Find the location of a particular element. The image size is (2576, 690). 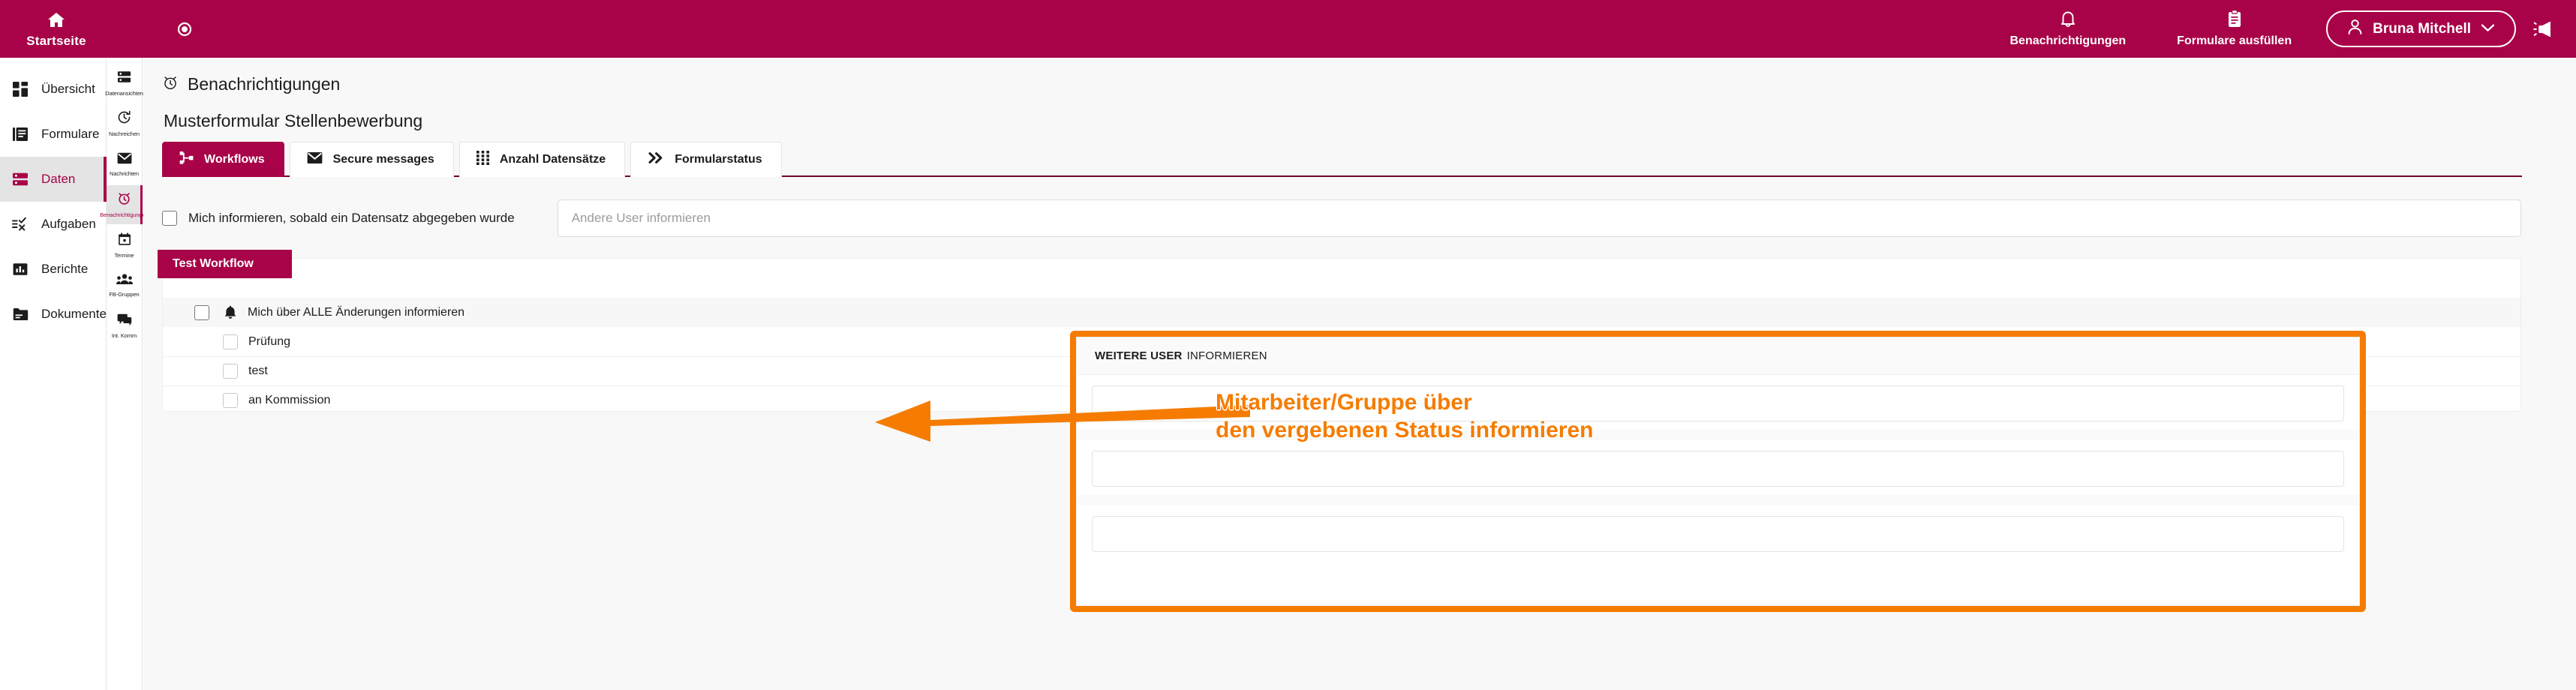

panel-title-rest: INFORMIEREN is located at coordinates (1226, 356).